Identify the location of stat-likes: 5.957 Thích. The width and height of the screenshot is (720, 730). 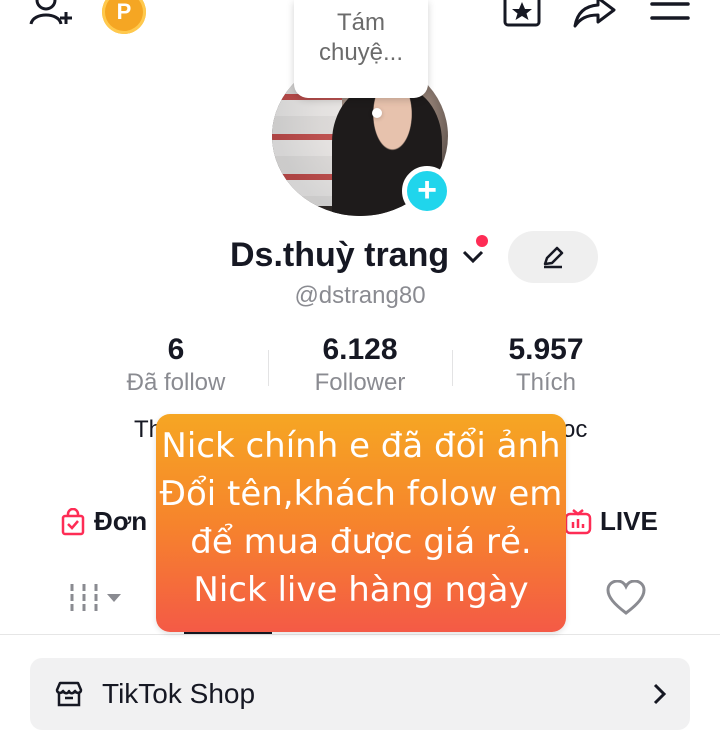
(546, 365).